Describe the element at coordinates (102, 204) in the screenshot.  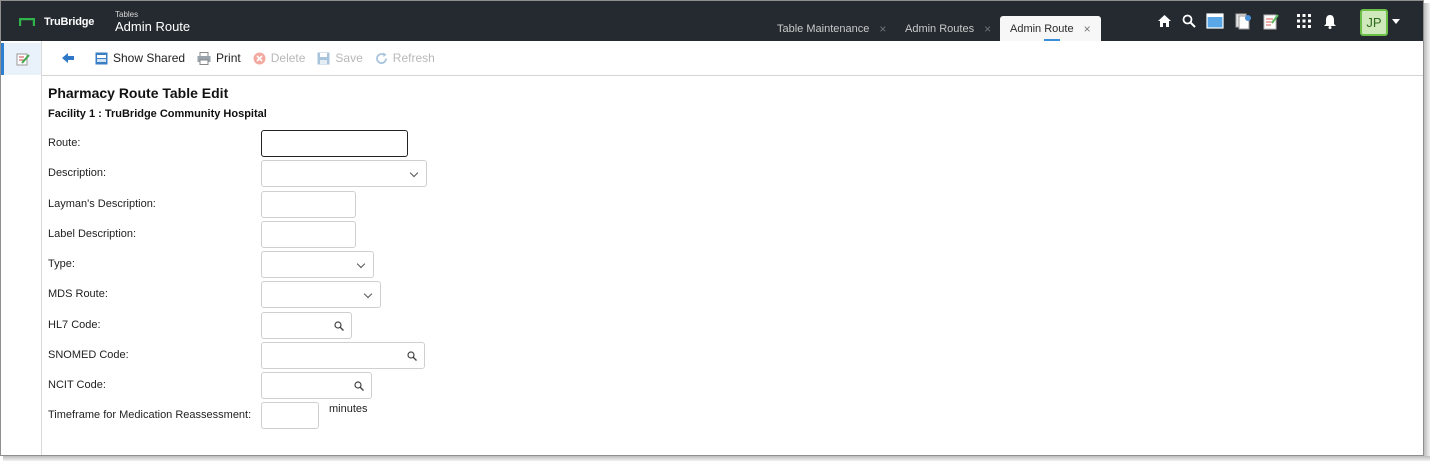
I see `layman-description-label: Layman's Description:` at that location.